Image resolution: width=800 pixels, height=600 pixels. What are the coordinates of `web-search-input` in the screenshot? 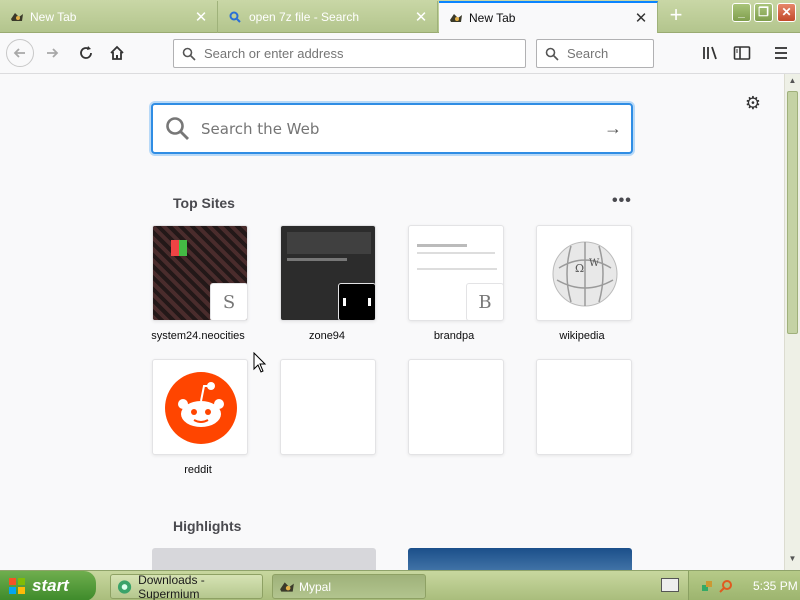 It's located at (398, 128).